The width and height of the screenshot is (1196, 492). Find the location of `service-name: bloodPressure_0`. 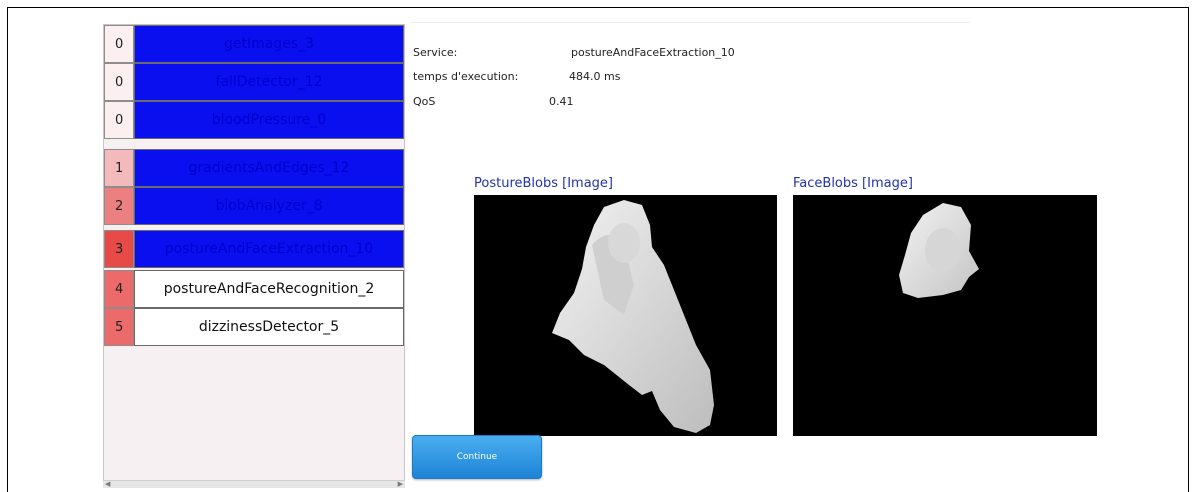

service-name: bloodPressure_0 is located at coordinates (269, 120).